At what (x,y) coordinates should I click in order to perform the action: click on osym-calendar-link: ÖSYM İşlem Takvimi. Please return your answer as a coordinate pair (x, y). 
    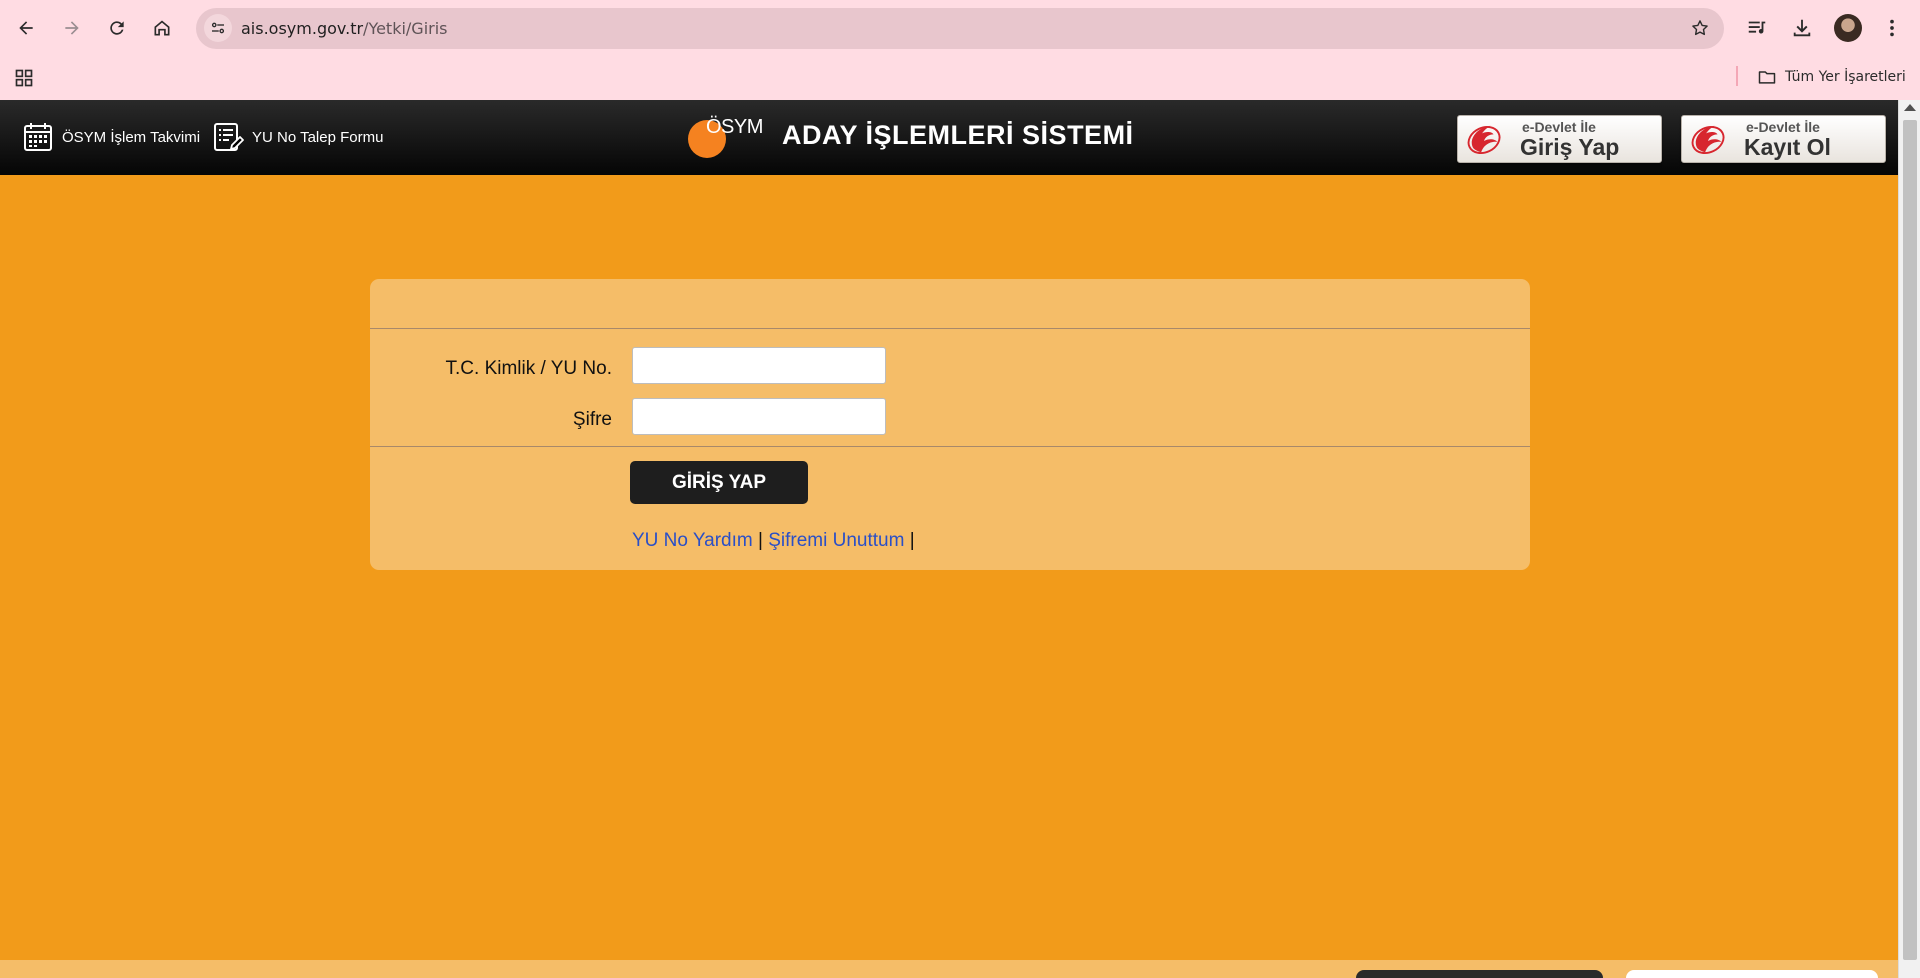
    Looking at the image, I should click on (111, 137).